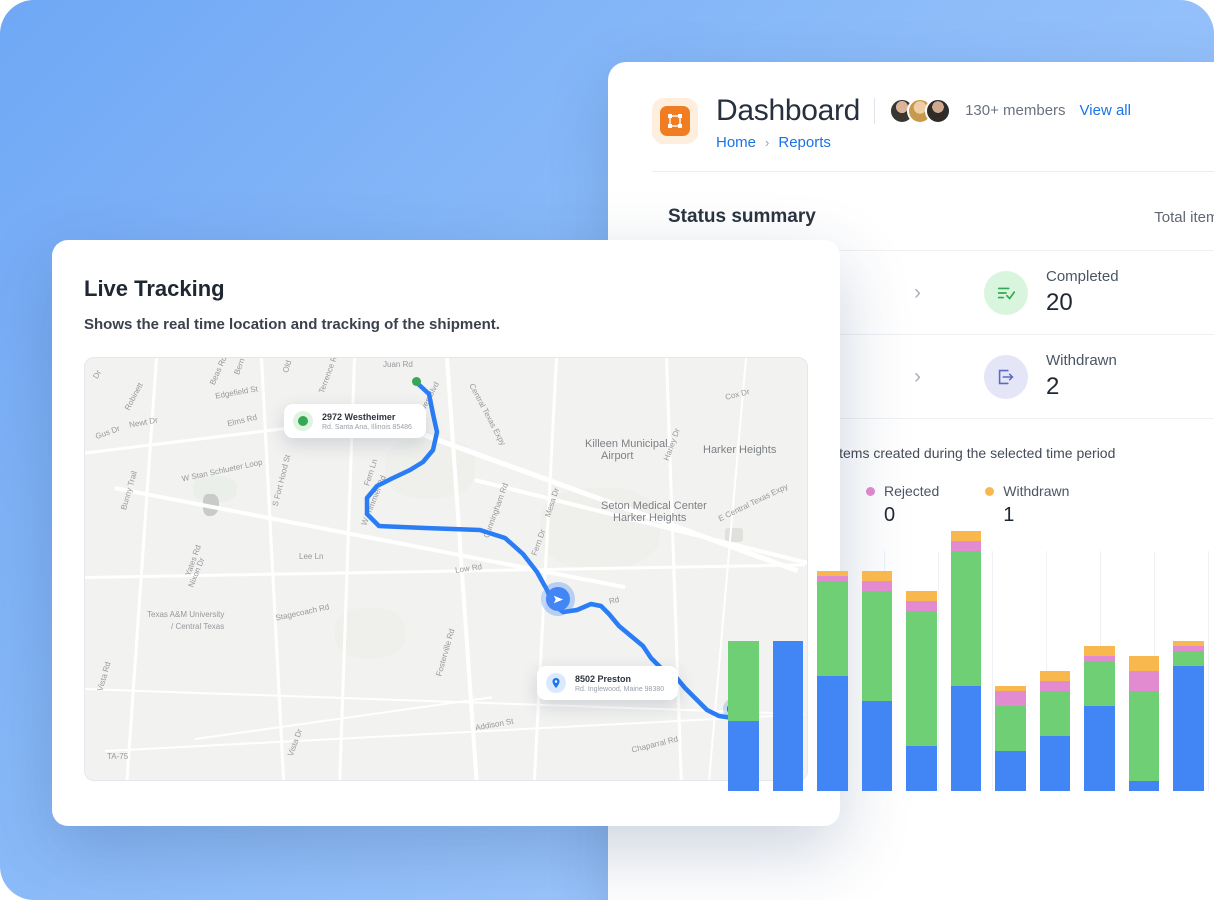  Describe the element at coordinates (742, 216) in the screenshot. I see `status-summary-title: Status summary` at that location.